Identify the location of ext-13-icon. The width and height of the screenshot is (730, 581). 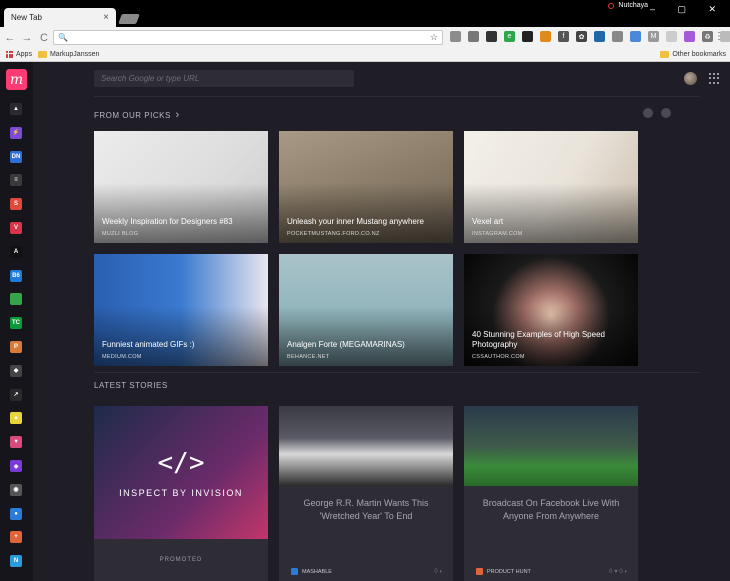
(671, 36).